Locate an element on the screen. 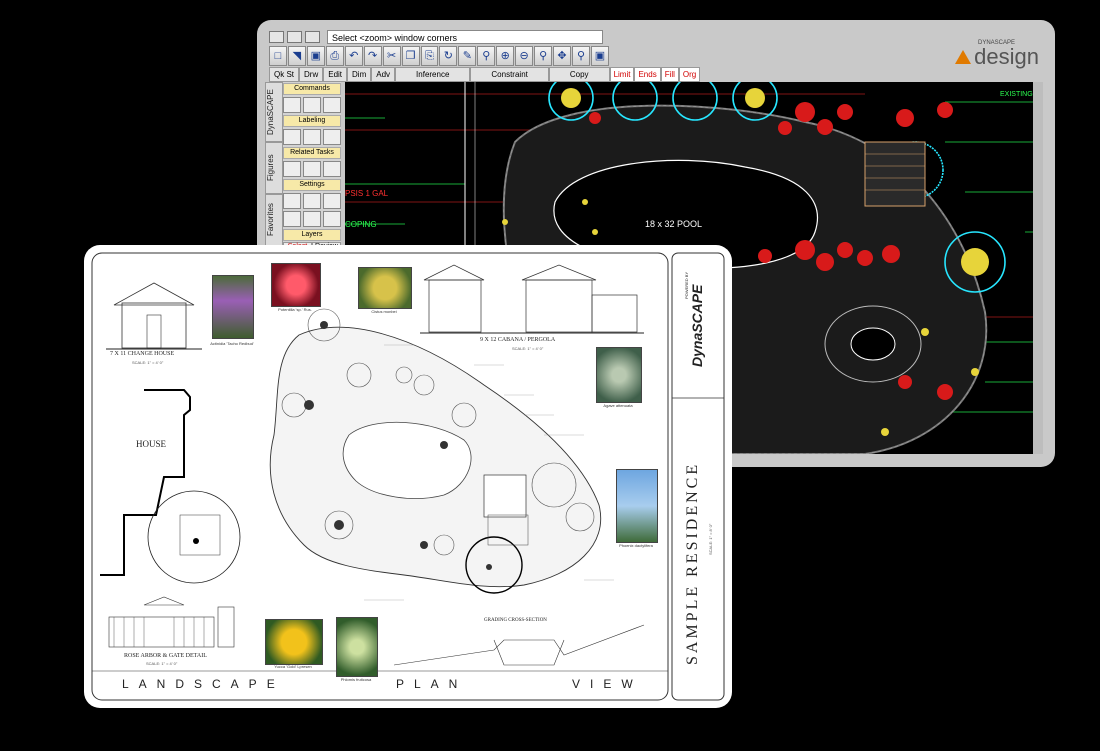 The width and height of the screenshot is (1100, 751). command-line: Select <zoom> window corners is located at coordinates (465, 37).